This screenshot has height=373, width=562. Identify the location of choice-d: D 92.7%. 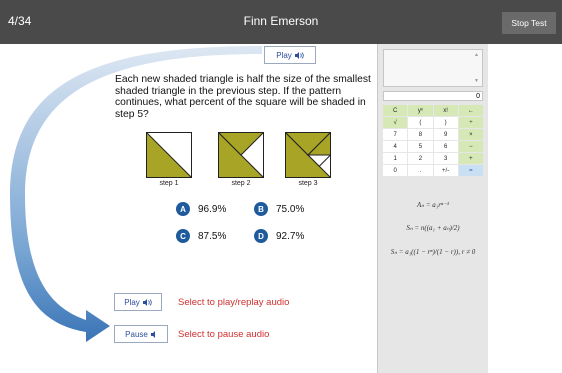
(279, 236).